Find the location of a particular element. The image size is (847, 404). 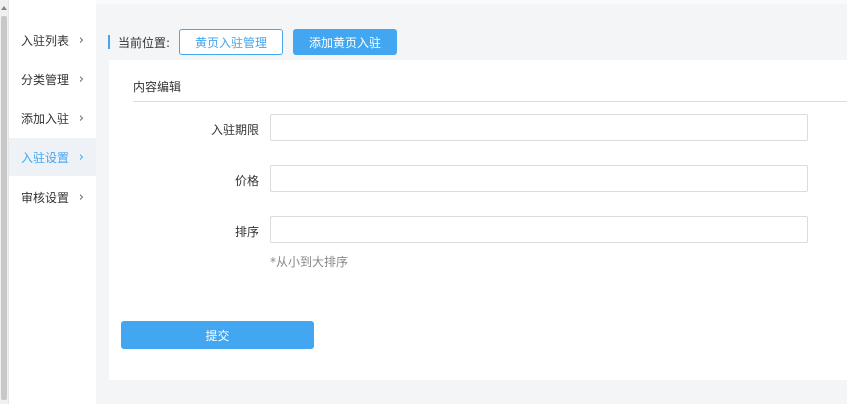

sidebar-item-category: 分类管理 › is located at coordinates (52, 79).